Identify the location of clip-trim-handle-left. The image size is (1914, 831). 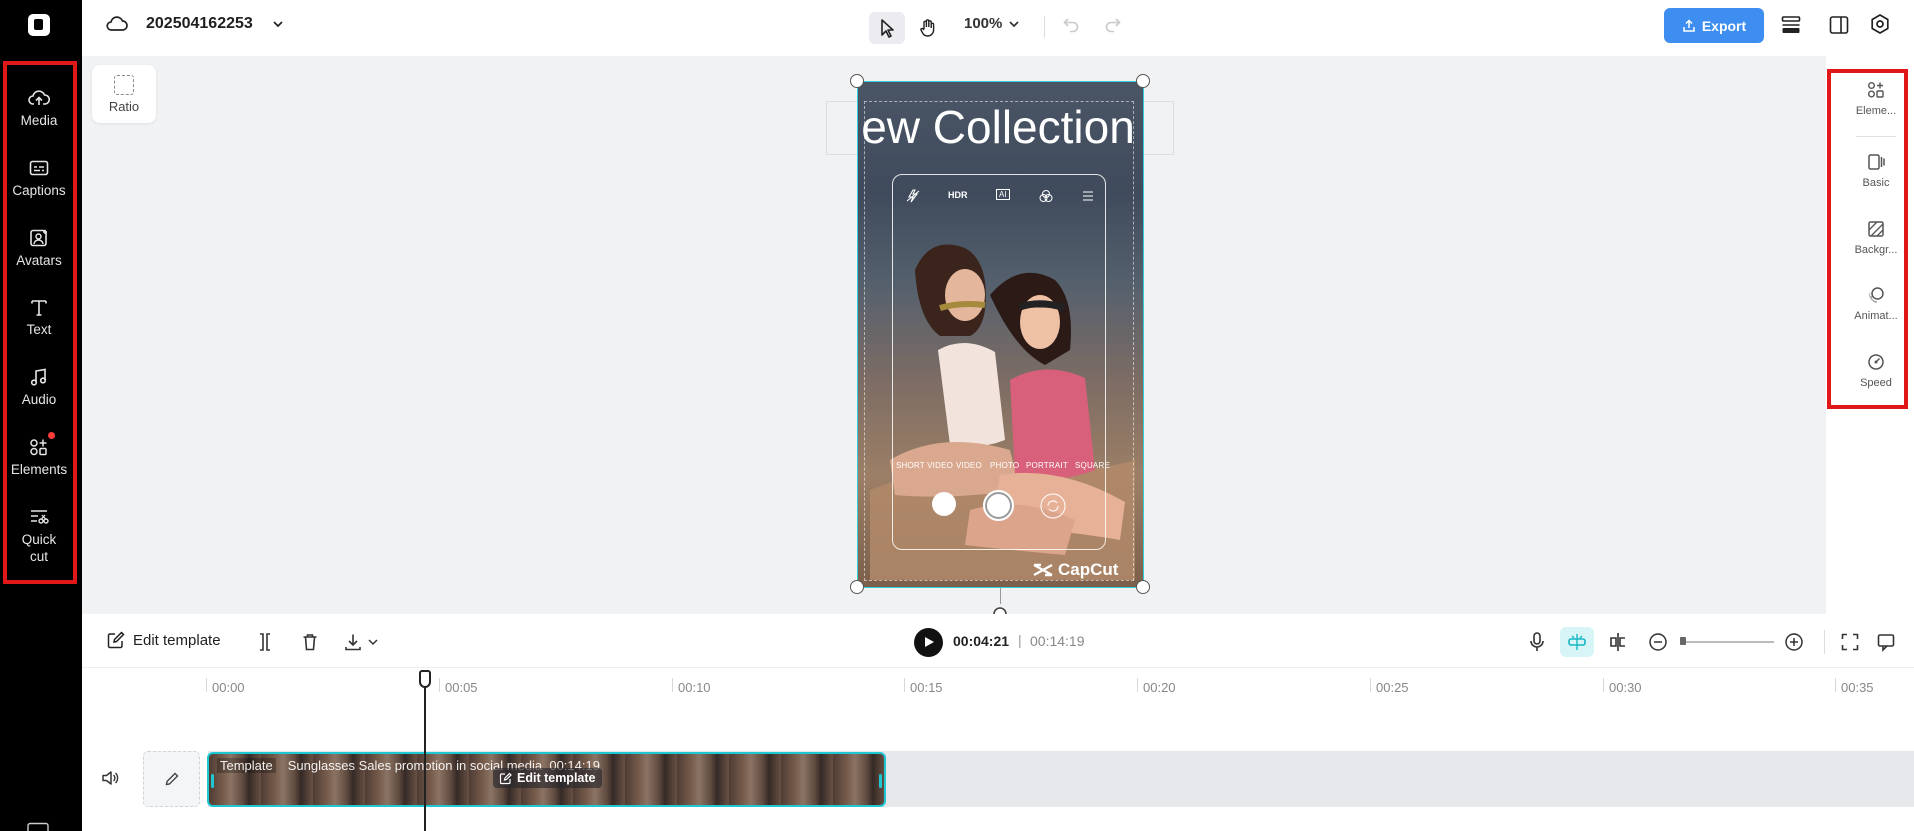
(212, 781).